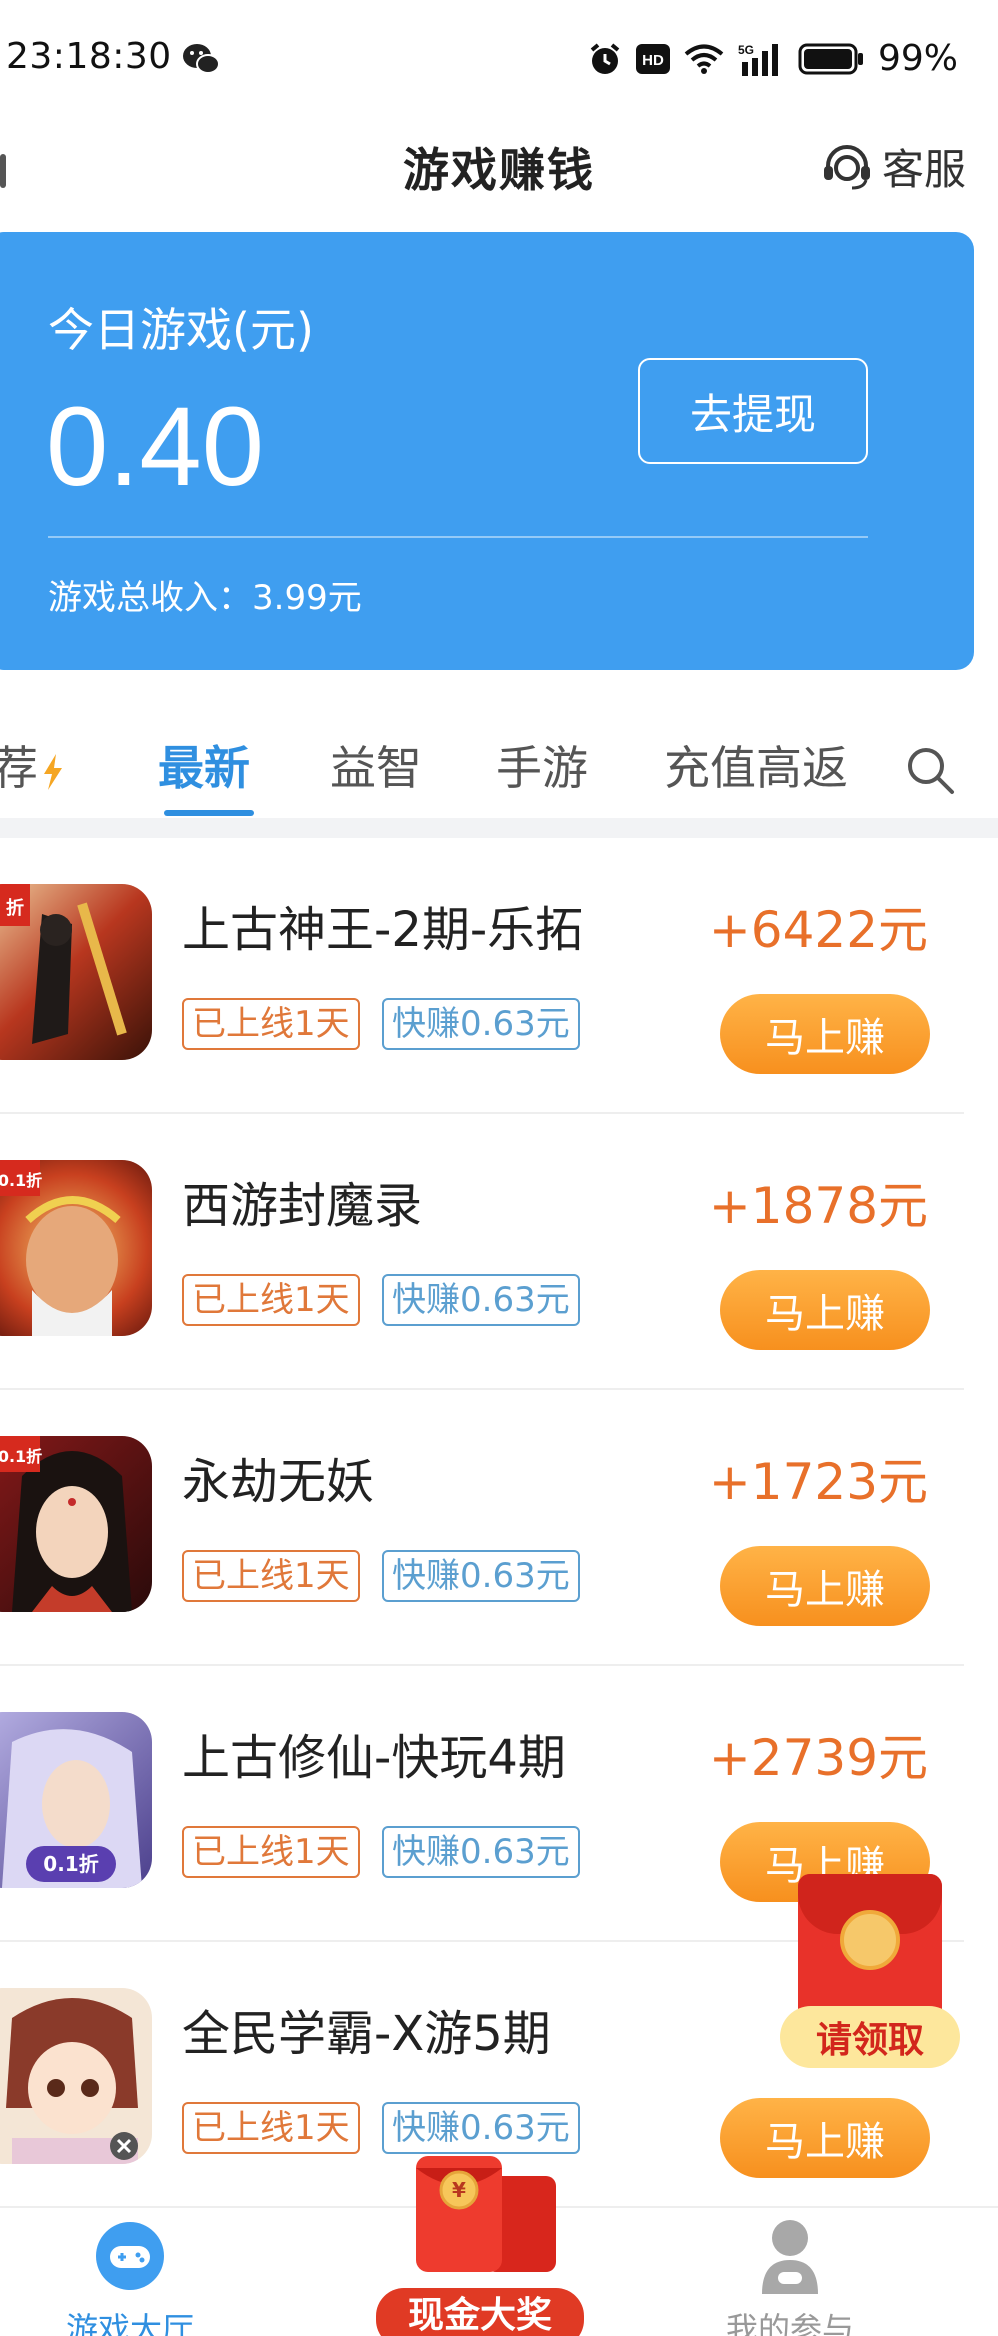  I want to click on withdraw-button: 去提现, so click(753, 411).